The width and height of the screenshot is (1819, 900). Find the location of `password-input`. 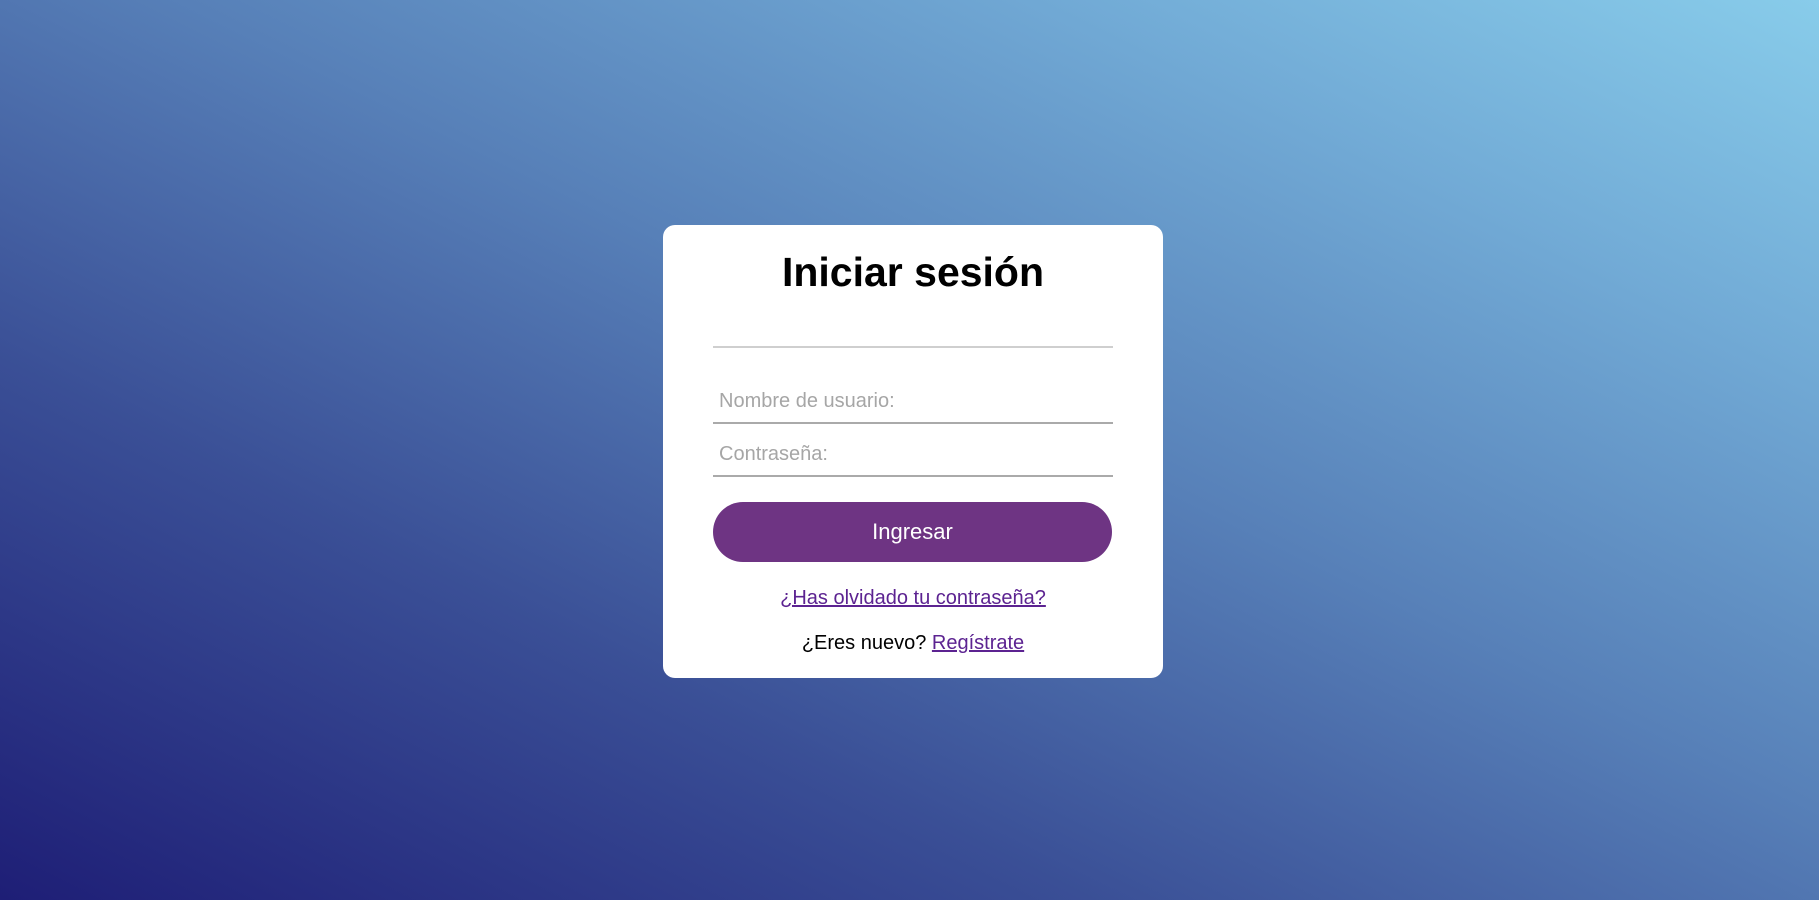

password-input is located at coordinates (913, 455).